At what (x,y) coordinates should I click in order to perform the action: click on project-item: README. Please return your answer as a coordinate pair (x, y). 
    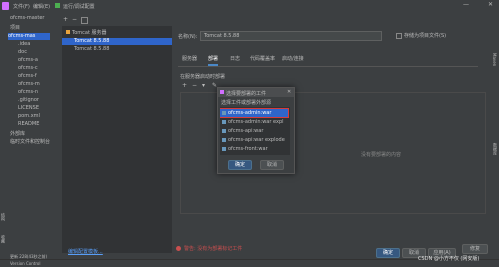
    Looking at the image, I should click on (28, 124).